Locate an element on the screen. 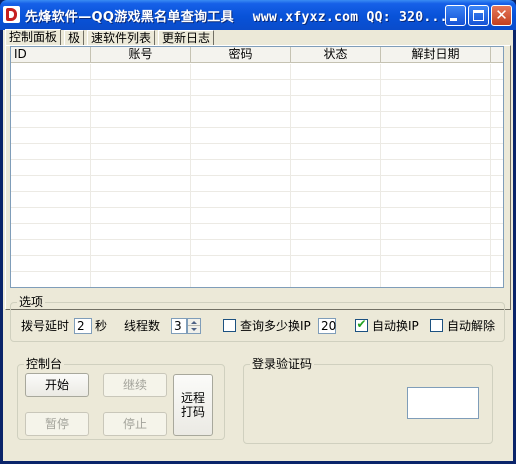  continue-button-label: 继续 is located at coordinates (134, 385).